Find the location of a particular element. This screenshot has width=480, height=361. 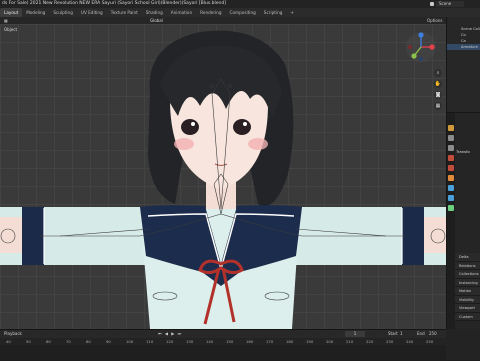

object-tab-icon is located at coordinates (451, 178).